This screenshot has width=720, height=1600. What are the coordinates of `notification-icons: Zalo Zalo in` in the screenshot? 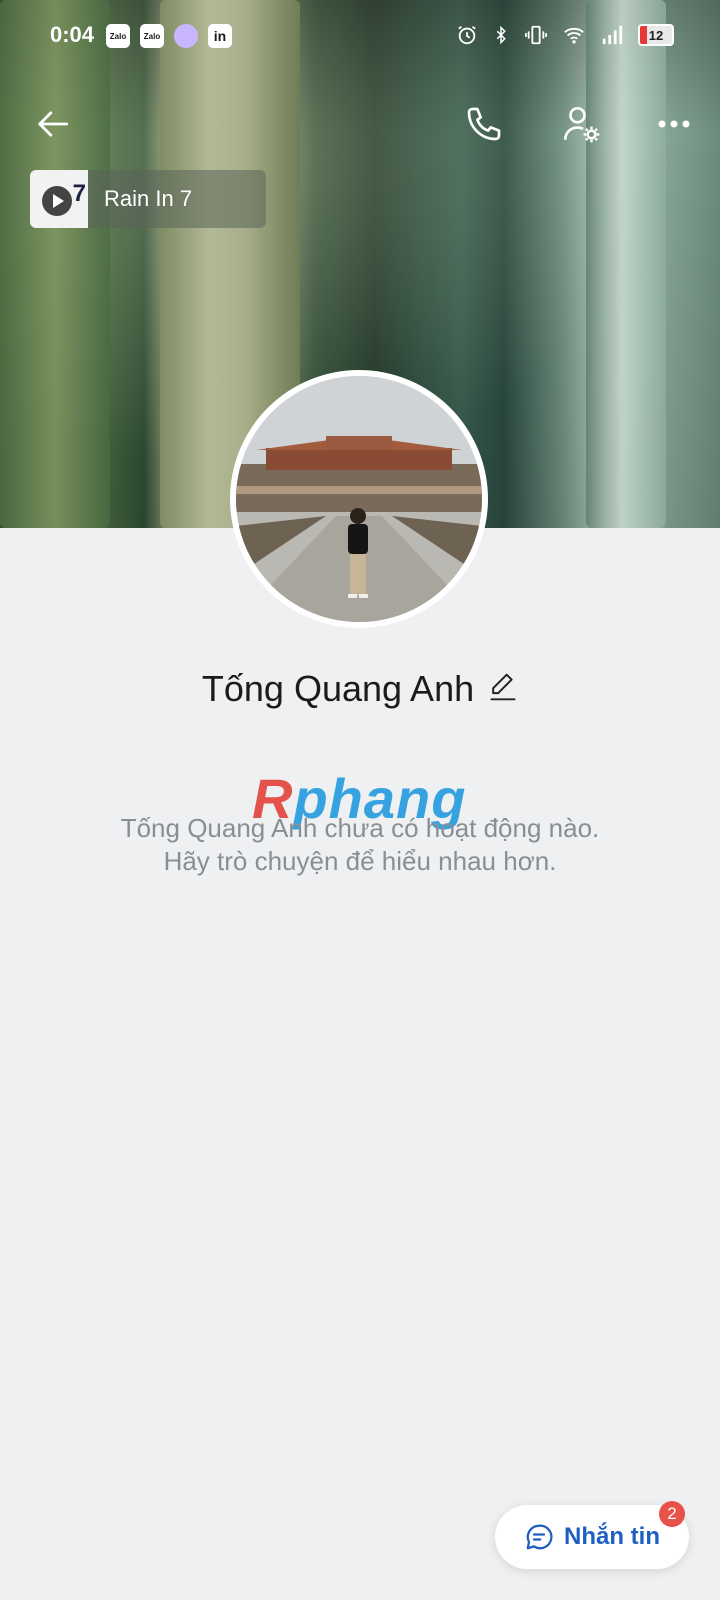 It's located at (169, 36).